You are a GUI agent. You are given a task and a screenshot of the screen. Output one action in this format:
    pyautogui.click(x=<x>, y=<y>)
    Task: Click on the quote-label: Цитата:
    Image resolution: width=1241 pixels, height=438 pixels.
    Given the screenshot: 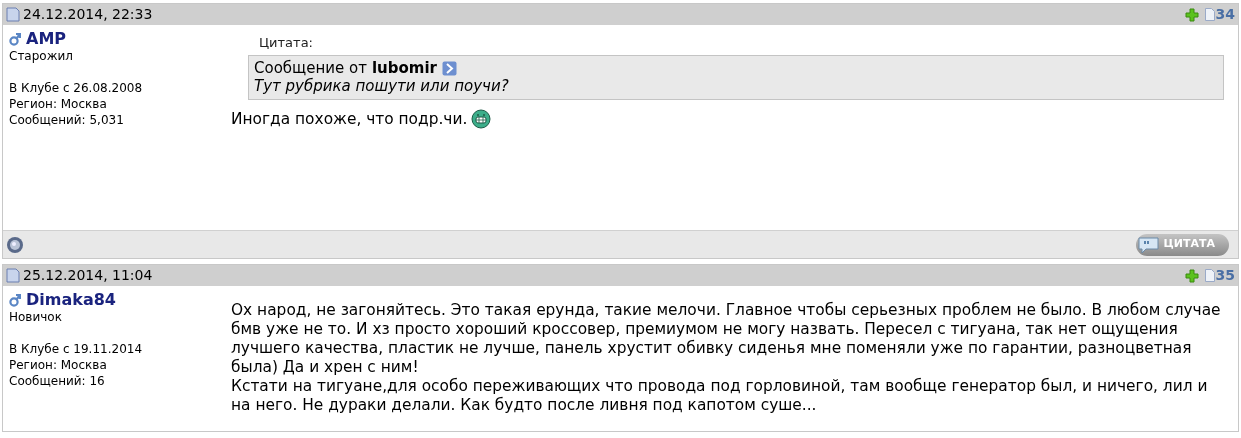 What is the action you would take?
    pyautogui.click(x=286, y=43)
    